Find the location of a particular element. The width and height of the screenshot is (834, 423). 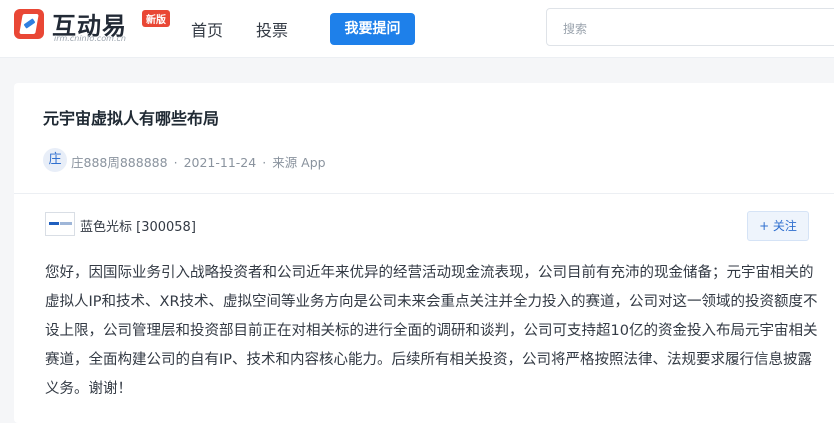

question-date: 2021-11-24 is located at coordinates (220, 162).